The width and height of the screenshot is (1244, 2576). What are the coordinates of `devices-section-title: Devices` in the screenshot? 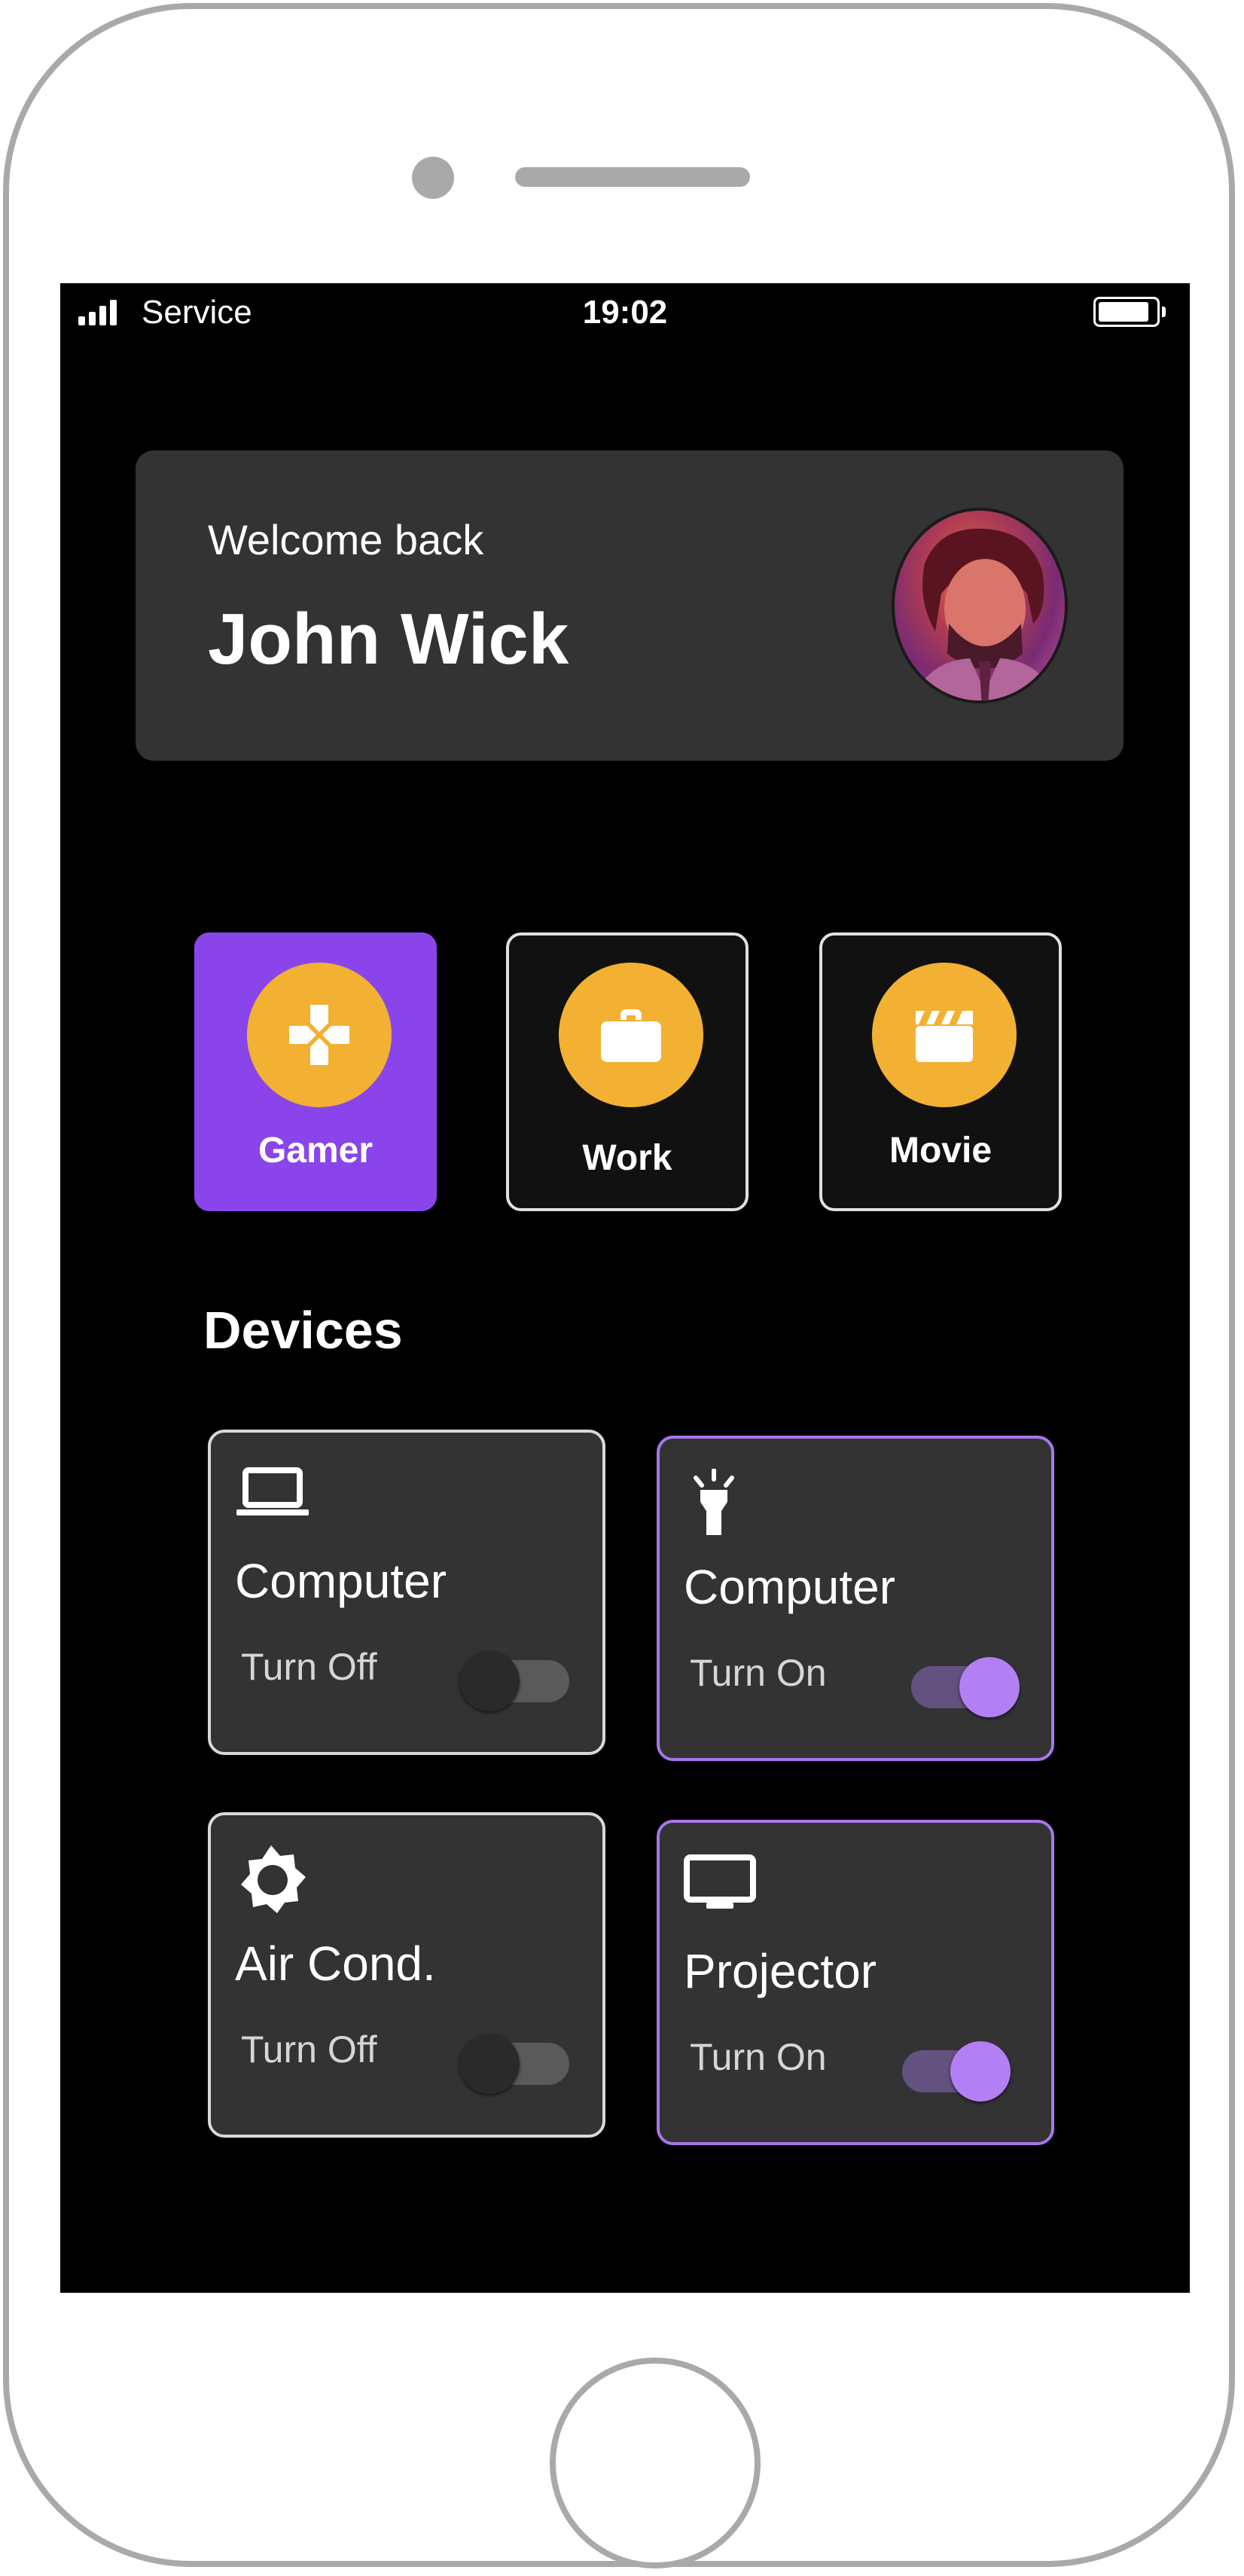 It's located at (303, 1331).